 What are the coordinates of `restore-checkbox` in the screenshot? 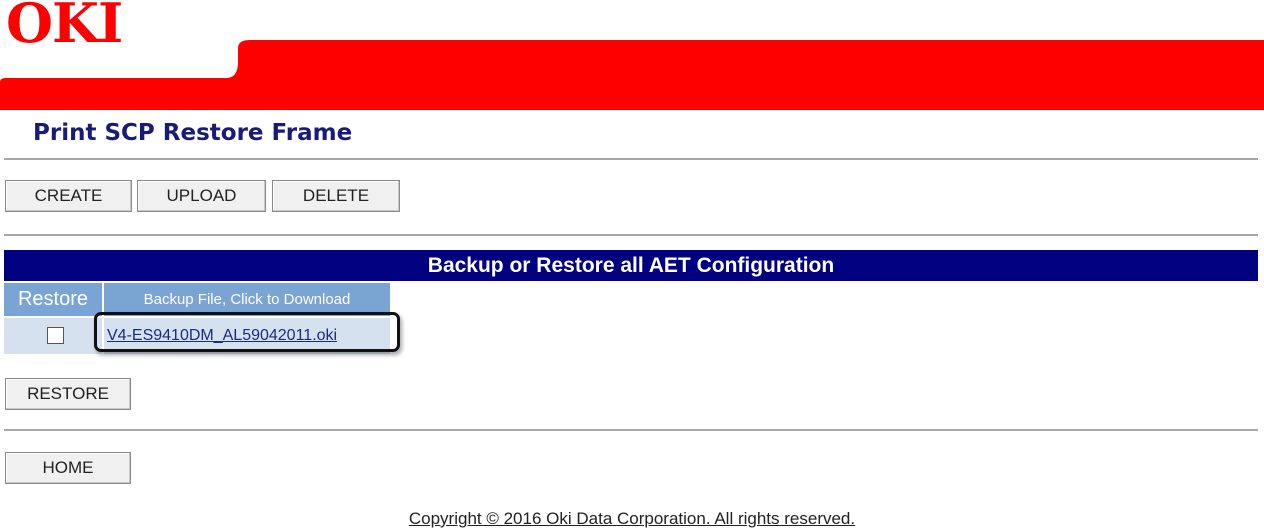 It's located at (55, 335).